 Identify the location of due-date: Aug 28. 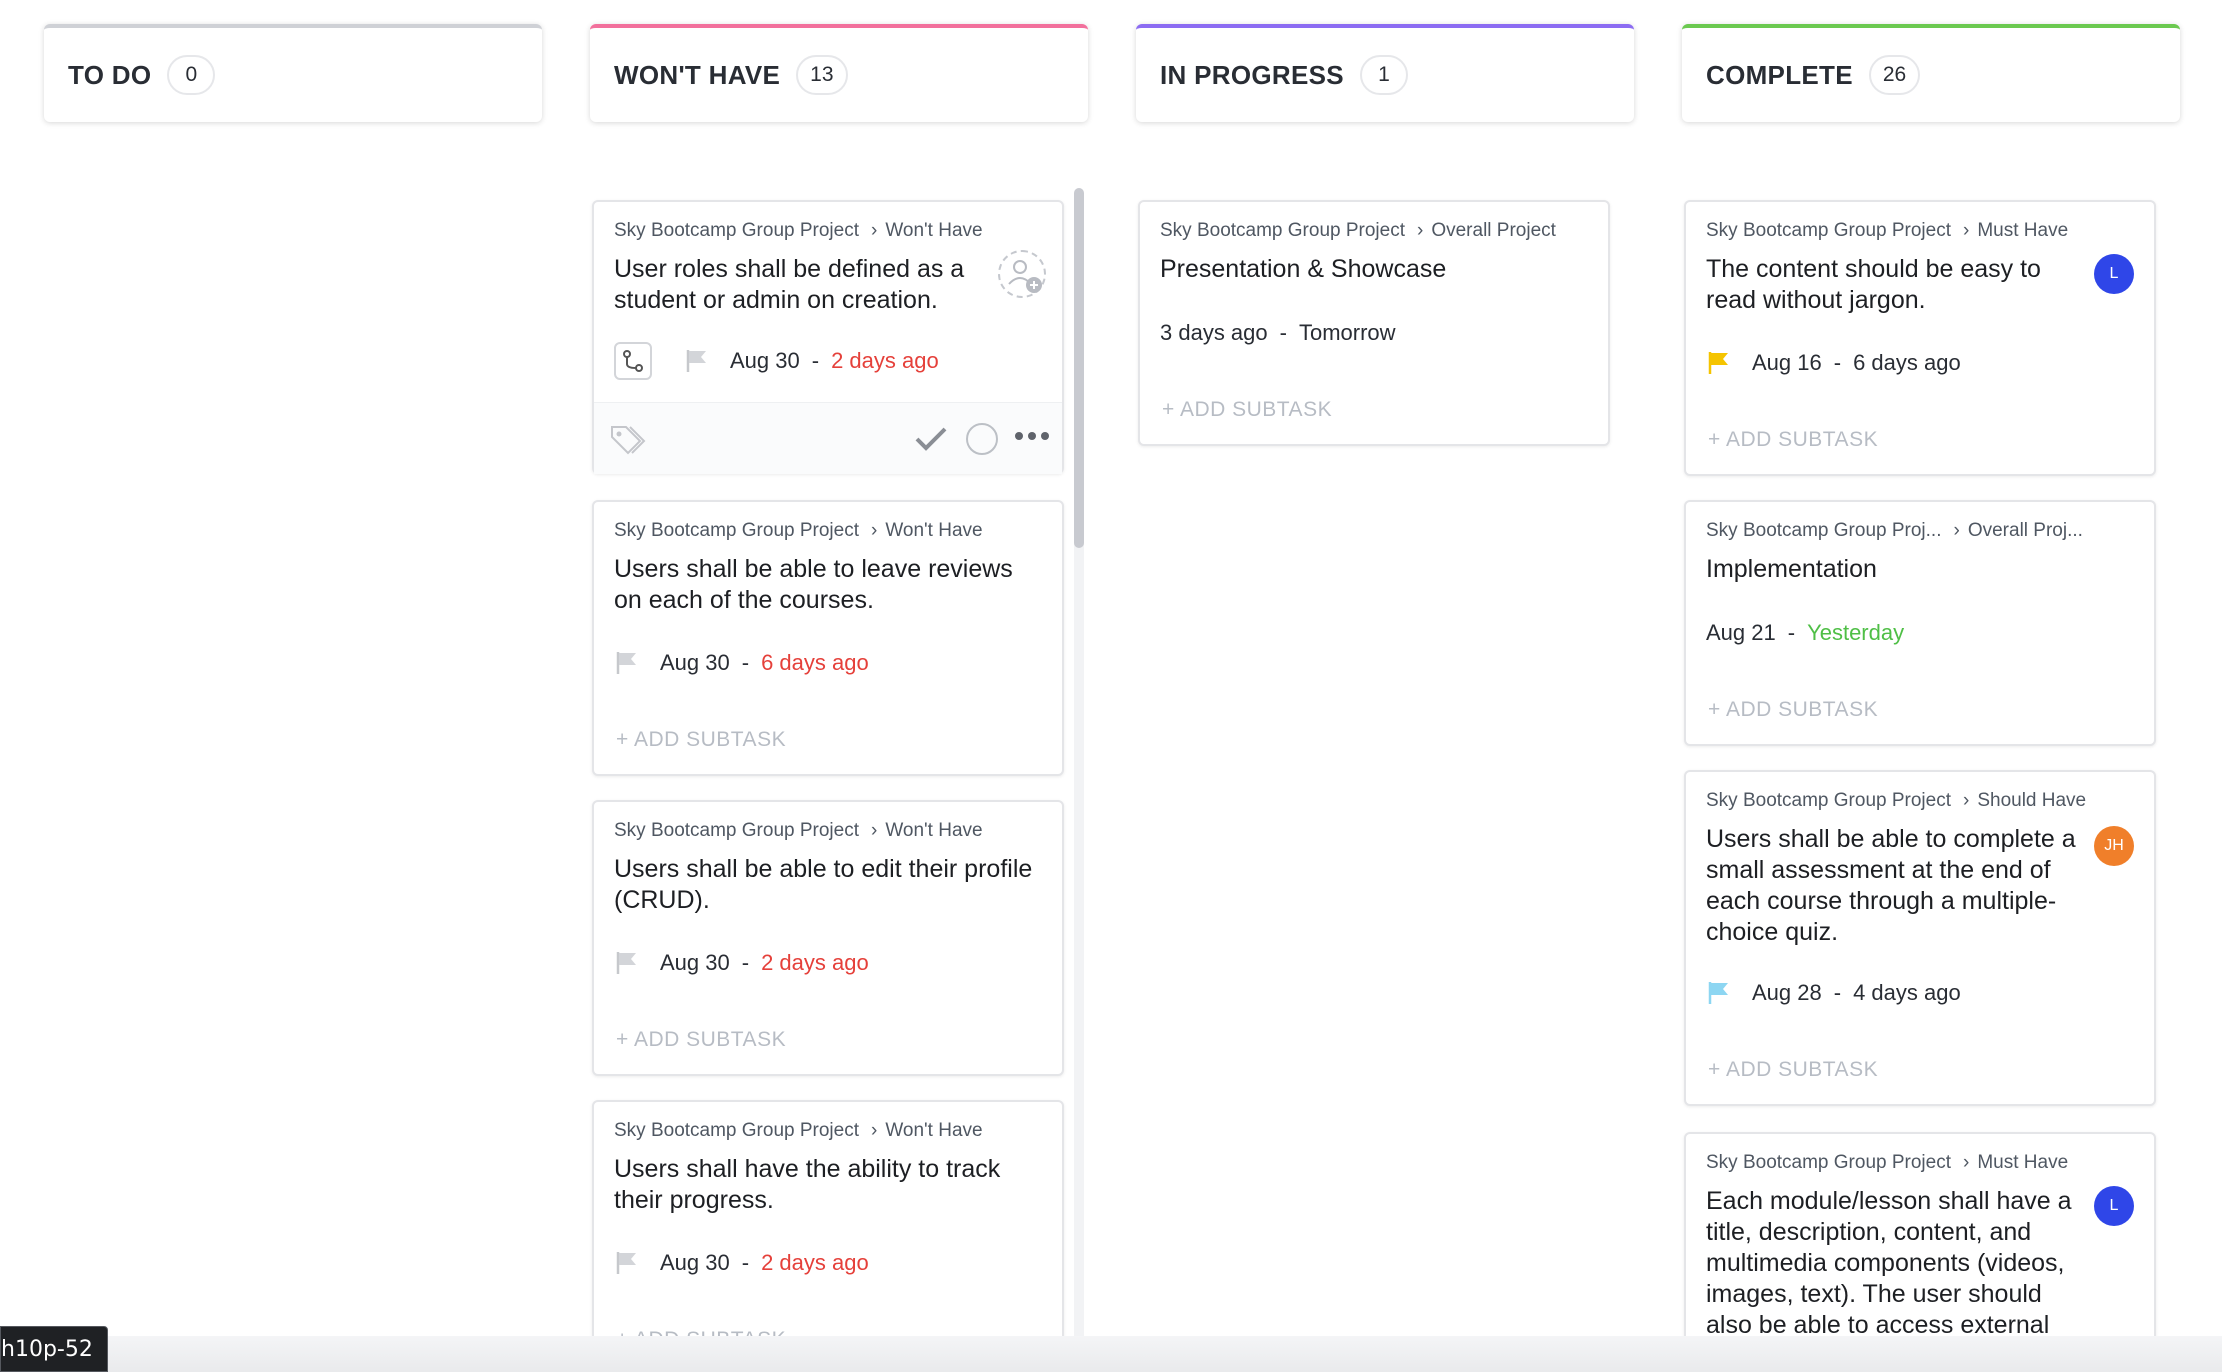
(1787, 993).